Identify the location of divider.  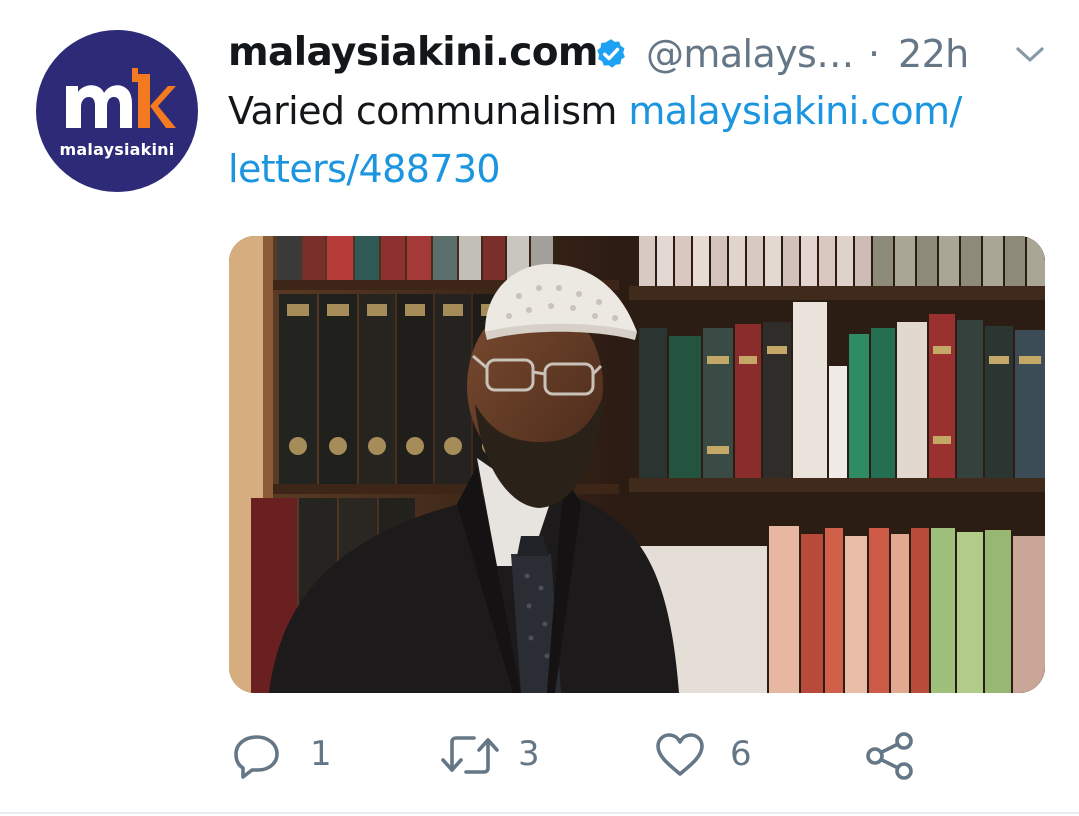
(539, 813).